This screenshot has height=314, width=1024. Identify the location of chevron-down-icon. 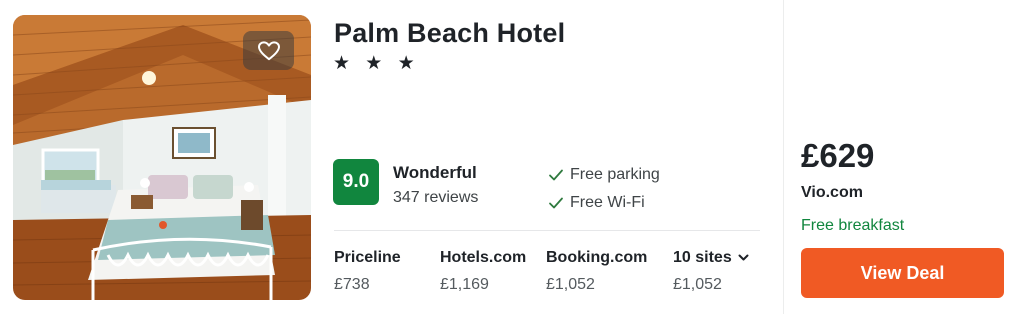
(743, 257).